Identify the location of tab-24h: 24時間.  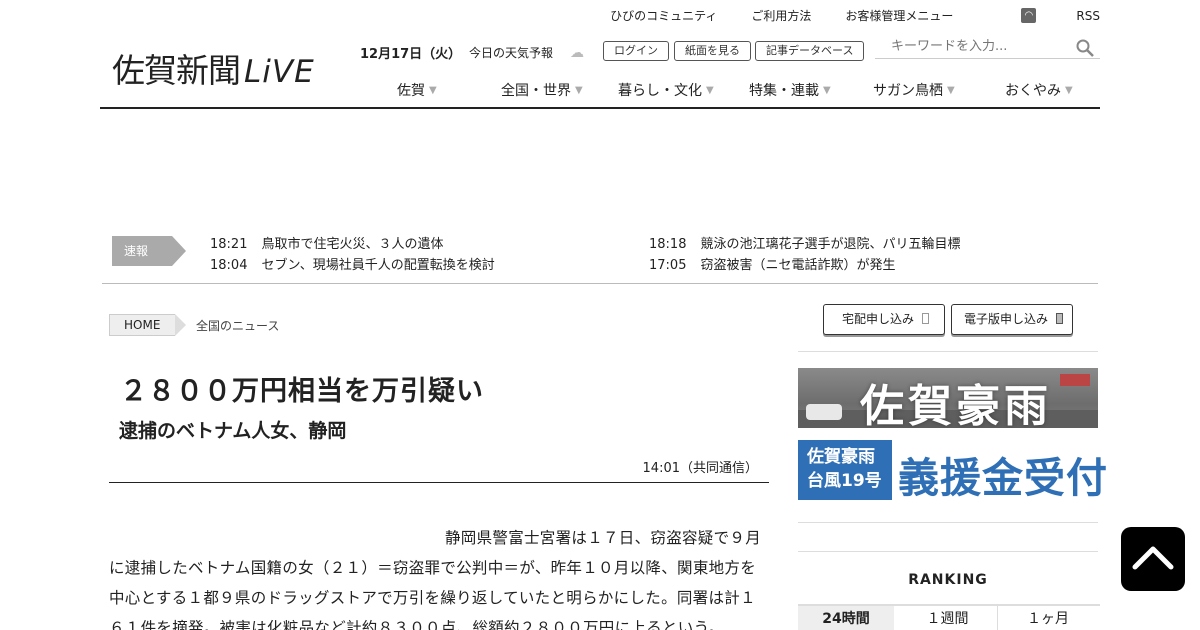
(846, 618).